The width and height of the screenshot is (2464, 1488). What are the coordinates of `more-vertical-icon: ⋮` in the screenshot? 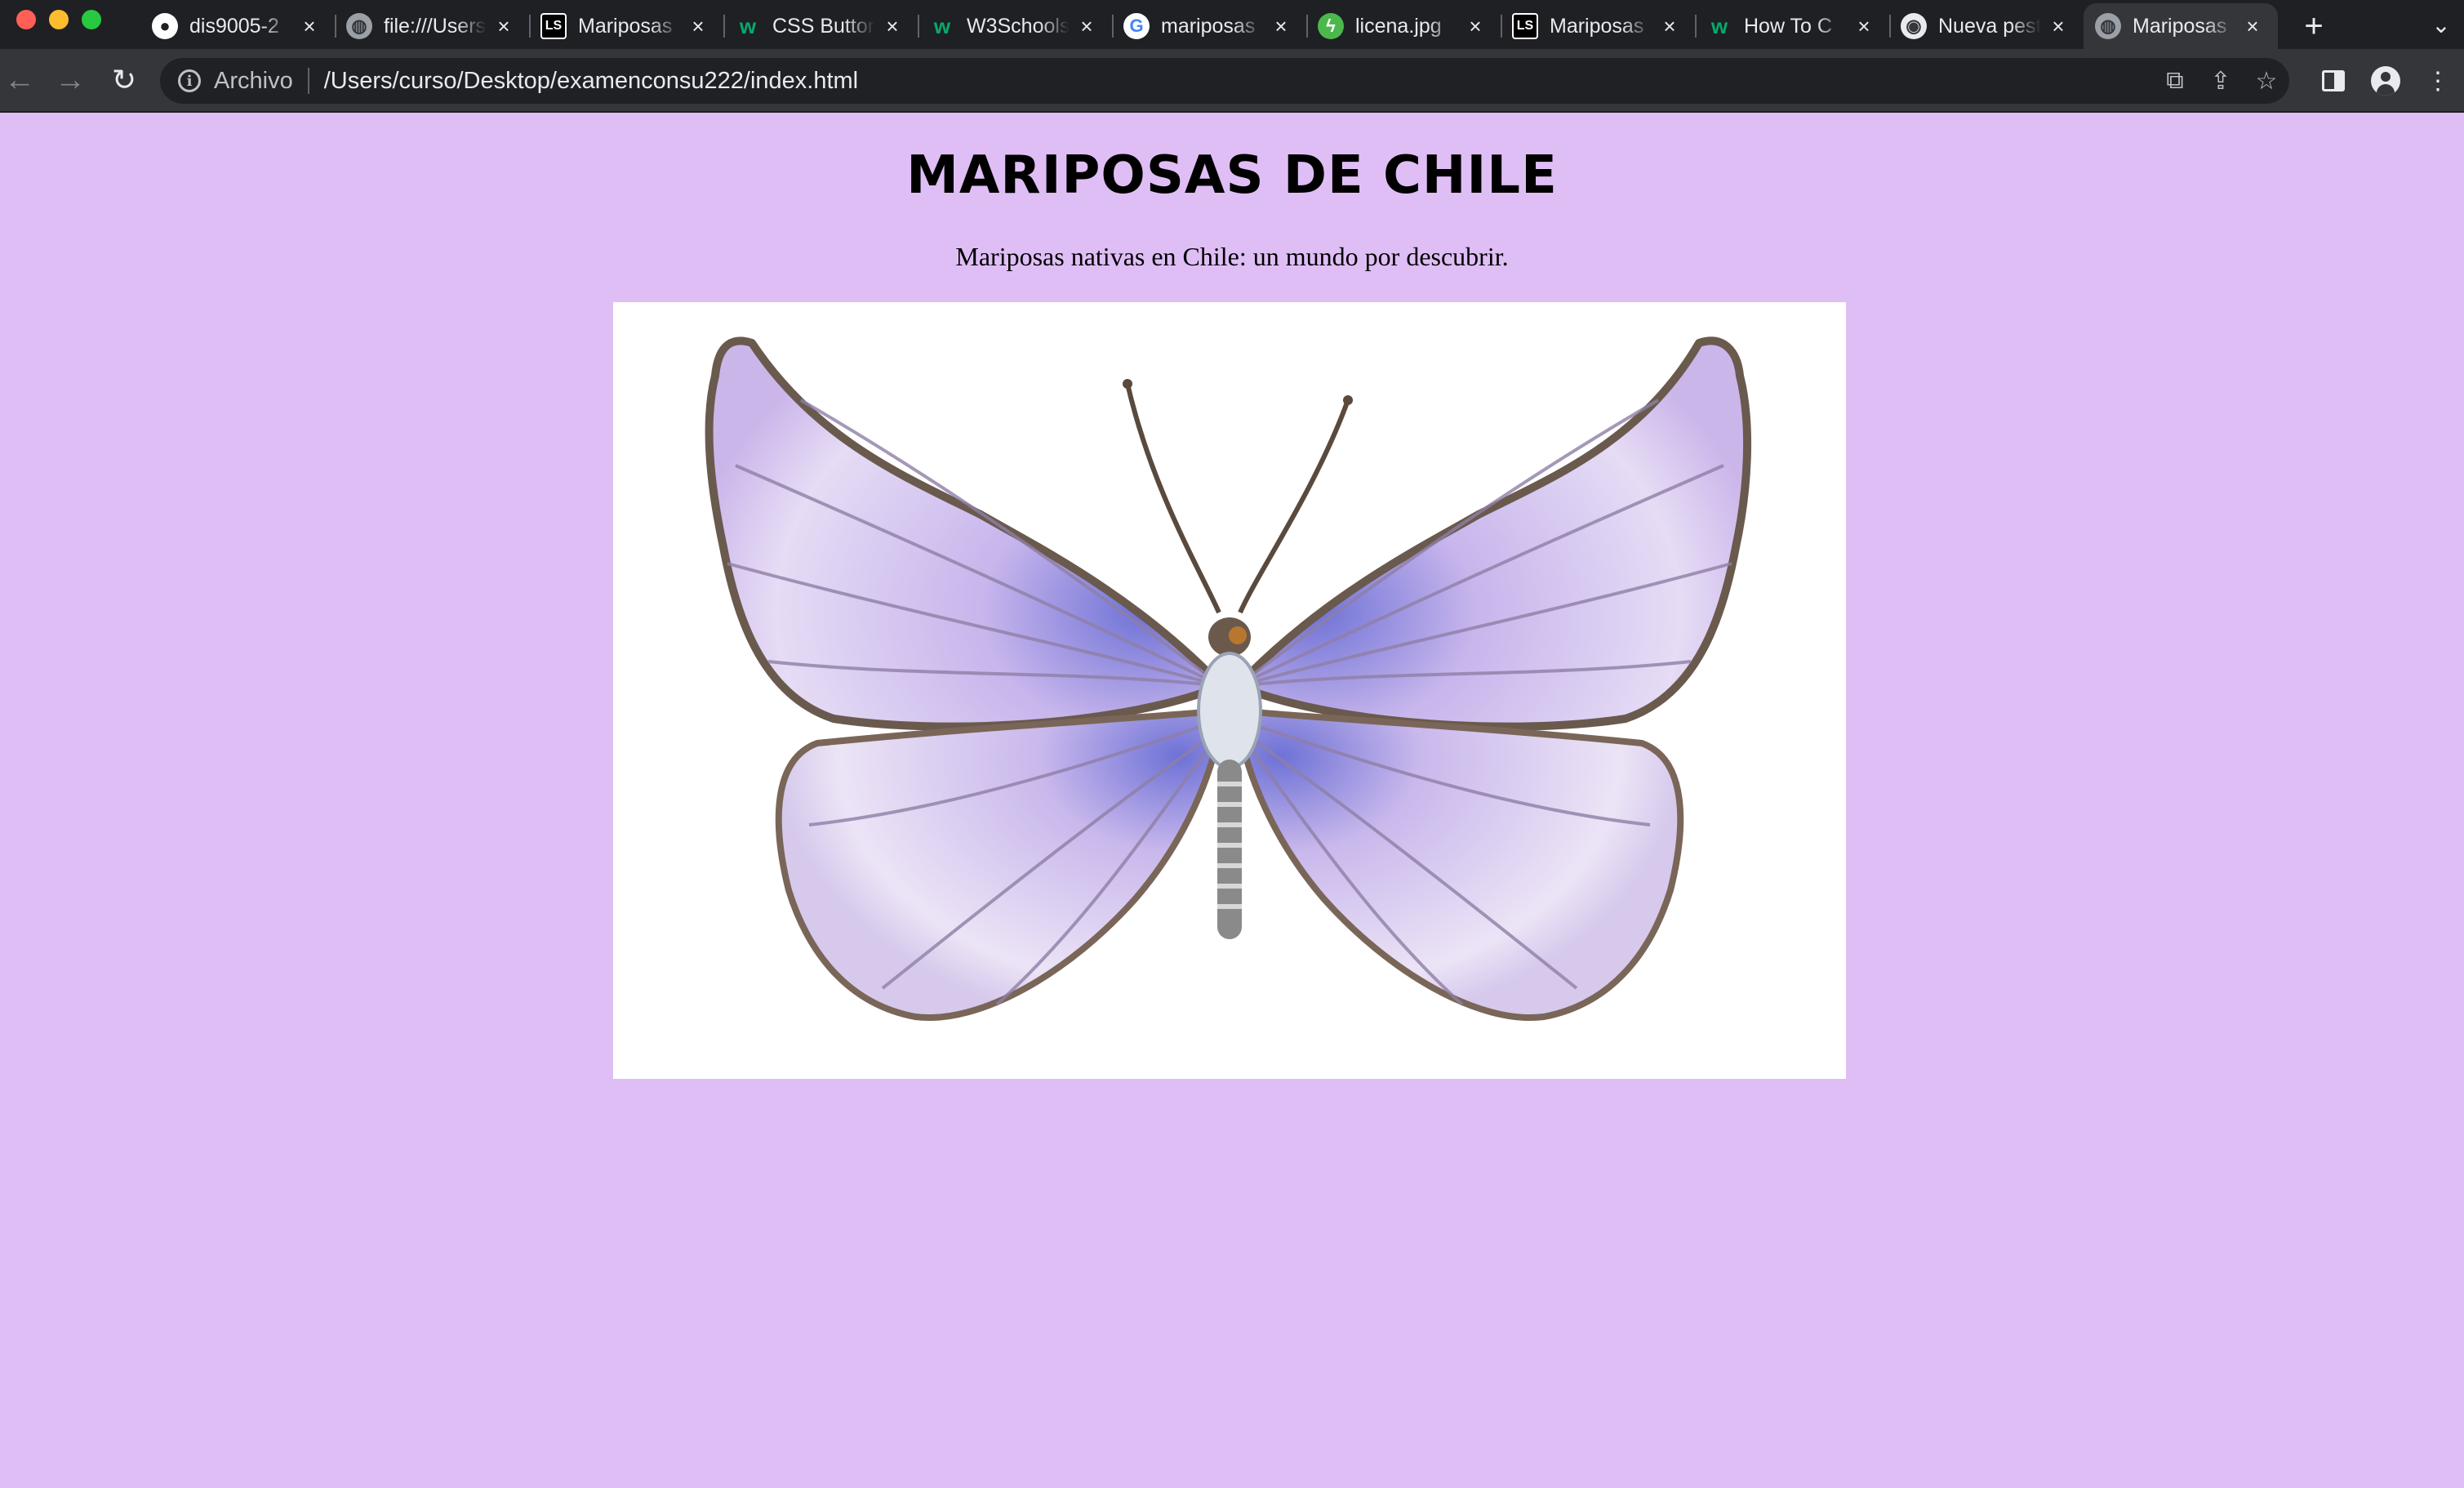 It's located at (2438, 81).